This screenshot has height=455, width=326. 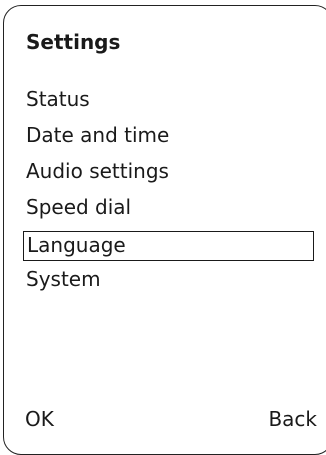 What do you see at coordinates (168, 246) in the screenshot?
I see `menu-item-language: Language` at bounding box center [168, 246].